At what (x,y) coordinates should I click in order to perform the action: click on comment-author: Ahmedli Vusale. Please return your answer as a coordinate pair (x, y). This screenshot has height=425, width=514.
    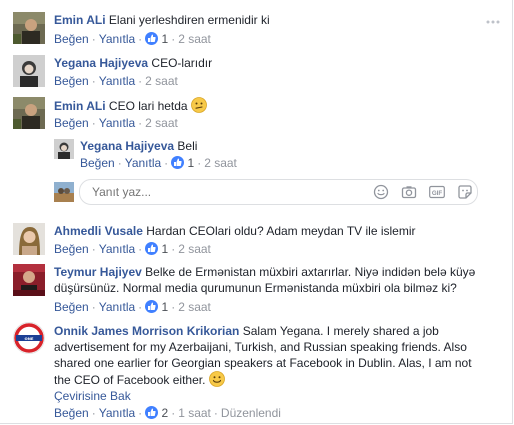
    Looking at the image, I should click on (98, 231).